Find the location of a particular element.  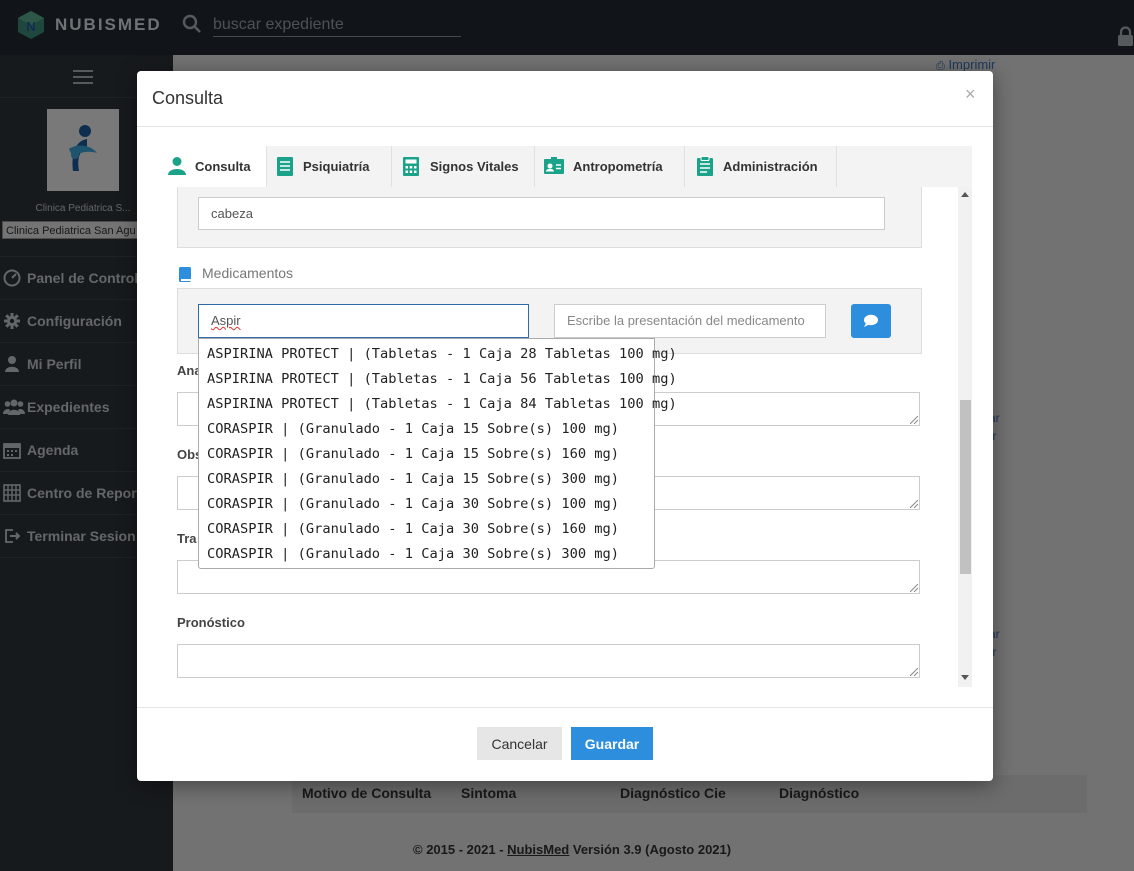

add-medicamento-button is located at coordinates (871, 321).